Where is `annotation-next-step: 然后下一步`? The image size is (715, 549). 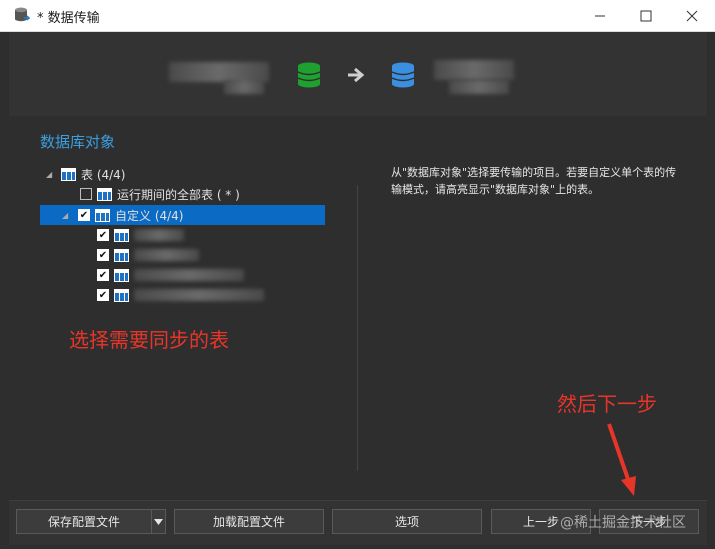
annotation-next-step: 然后下一步 is located at coordinates (607, 404).